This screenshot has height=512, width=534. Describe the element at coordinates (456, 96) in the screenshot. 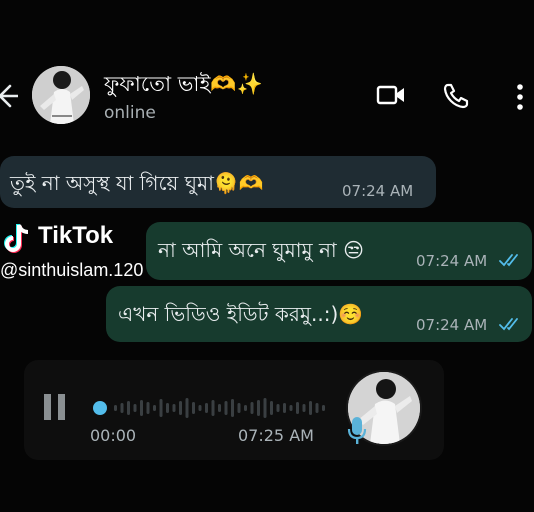

I see `phone-icon` at that location.